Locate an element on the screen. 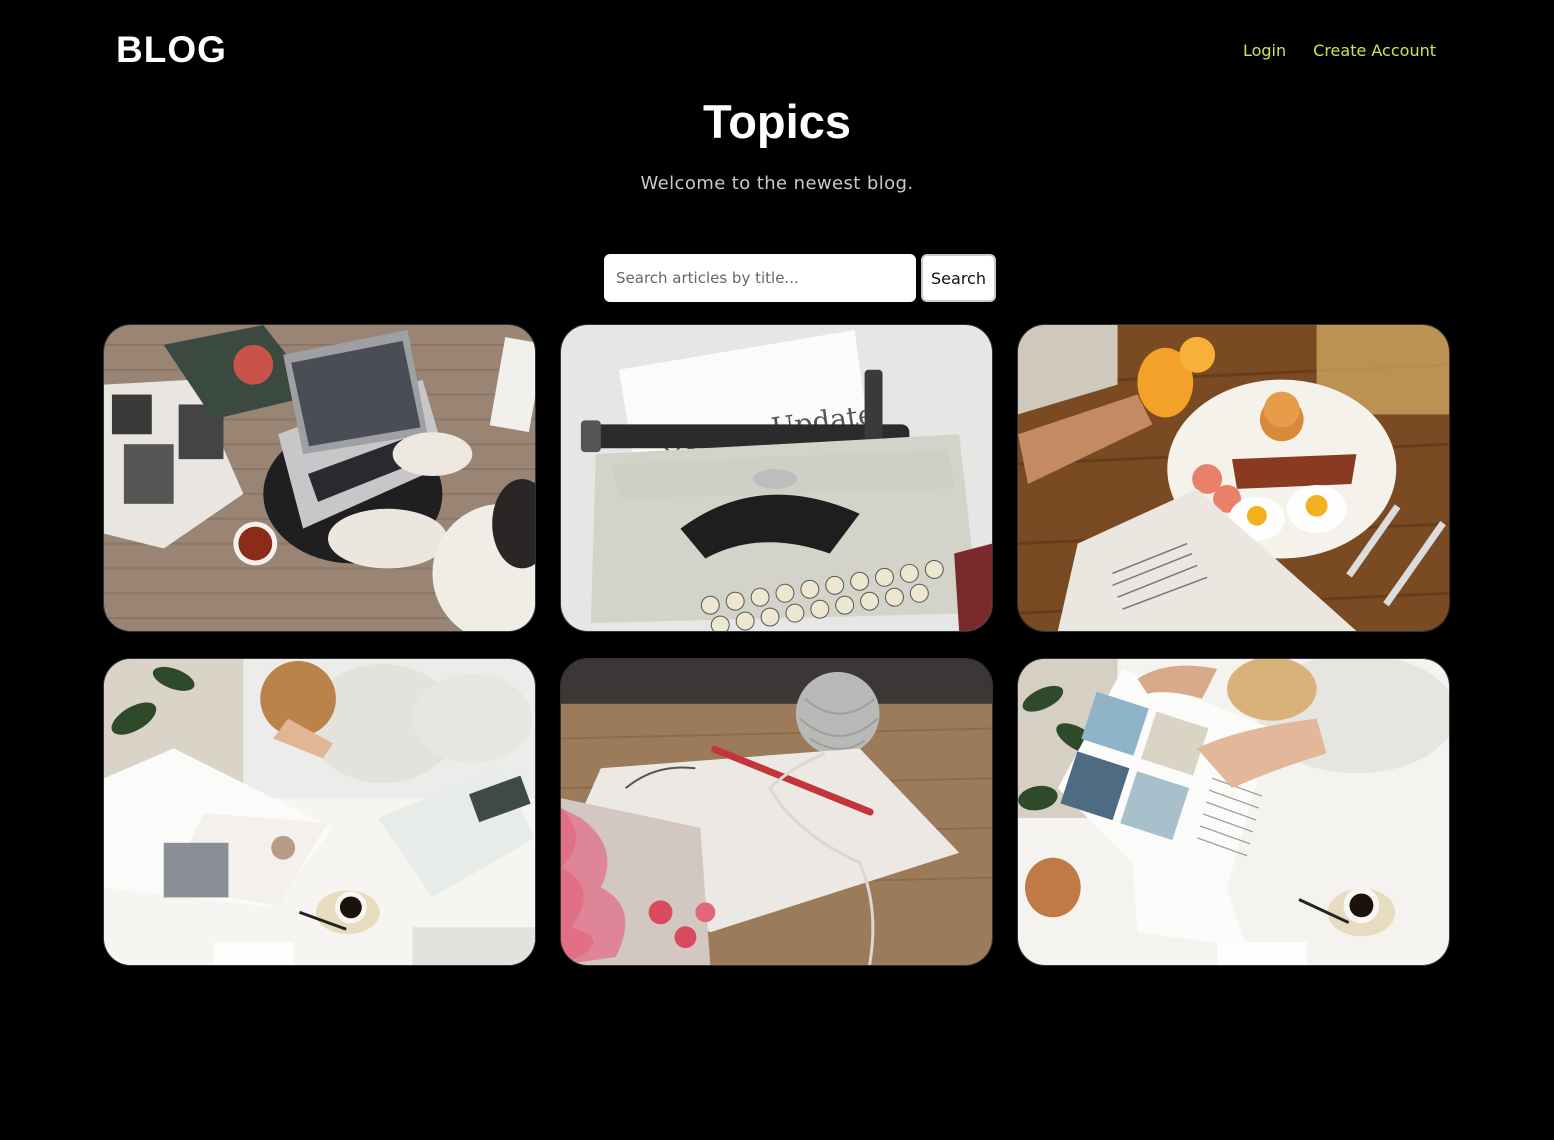  article-card-yarn-book is located at coordinates (776, 812).